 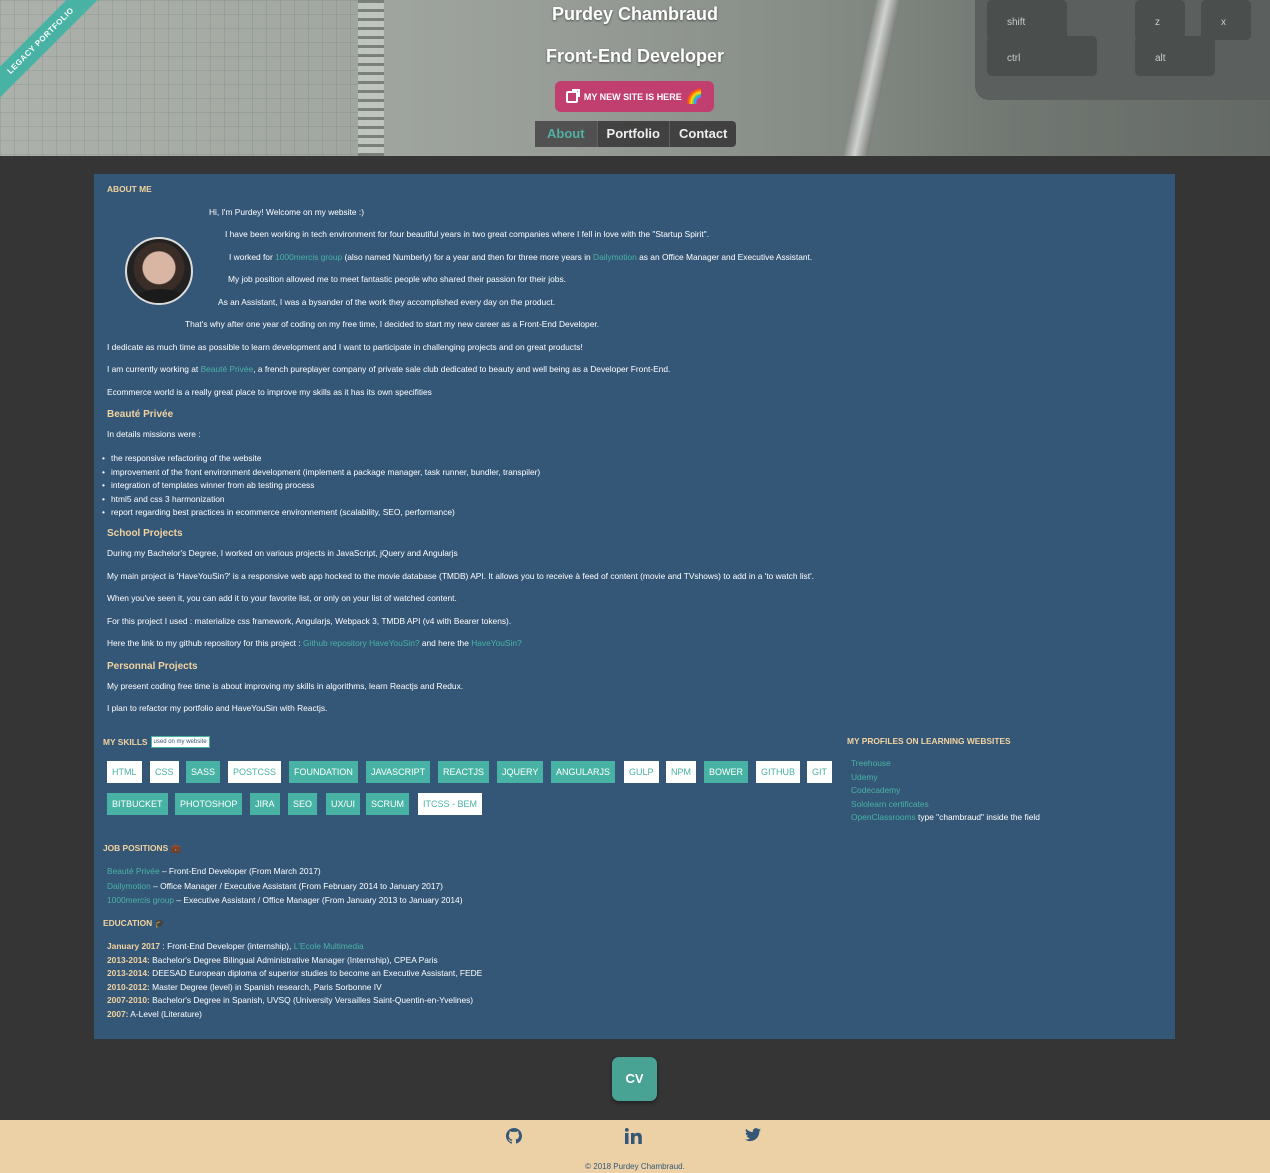 I want to click on skill-tag: GULP, so click(x=641, y=772).